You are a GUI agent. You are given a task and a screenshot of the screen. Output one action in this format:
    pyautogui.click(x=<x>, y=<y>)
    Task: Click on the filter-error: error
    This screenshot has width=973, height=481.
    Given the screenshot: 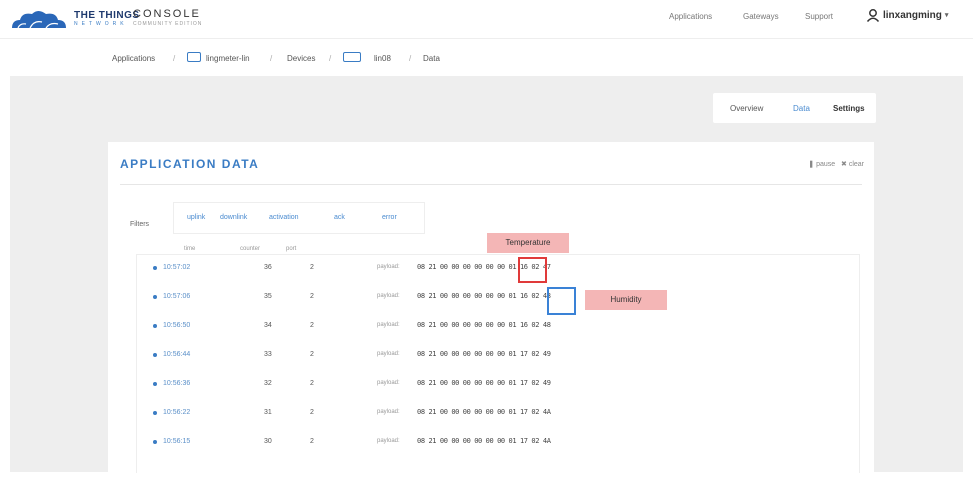 What is the action you would take?
    pyautogui.click(x=389, y=217)
    